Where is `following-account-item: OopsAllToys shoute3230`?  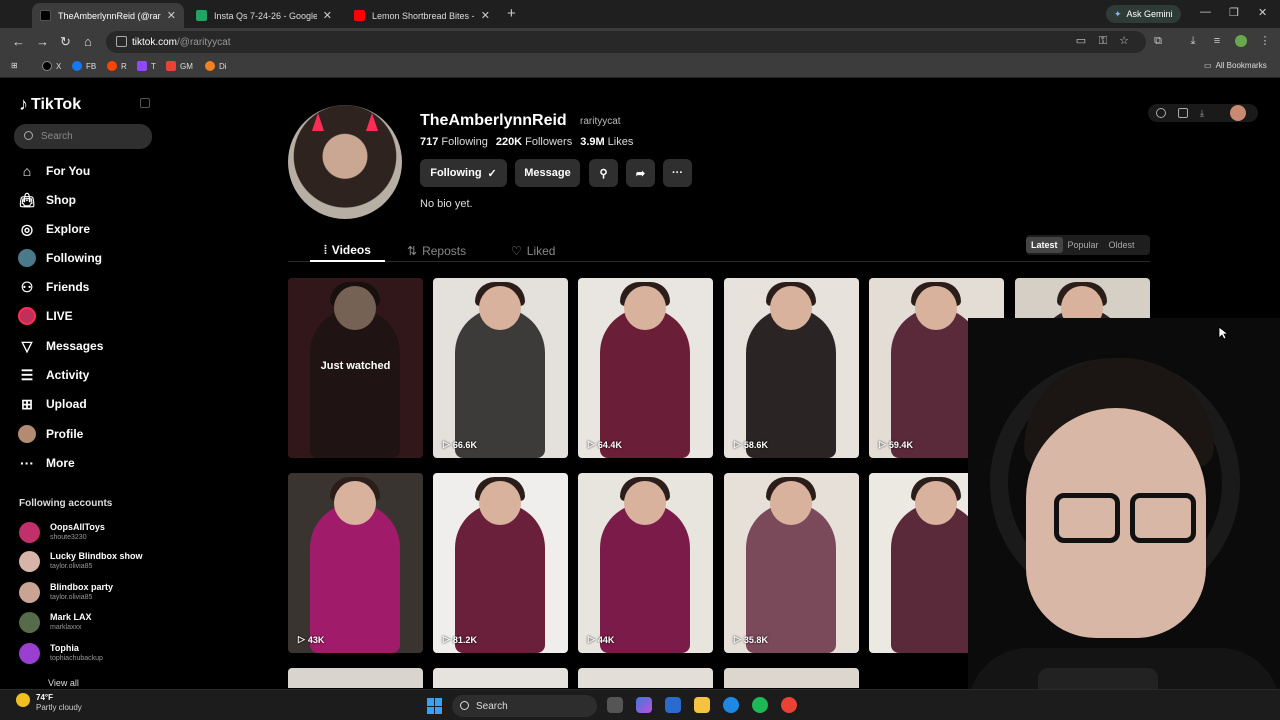
following-account-item: OopsAllToys shoute3230 is located at coordinates (62, 532).